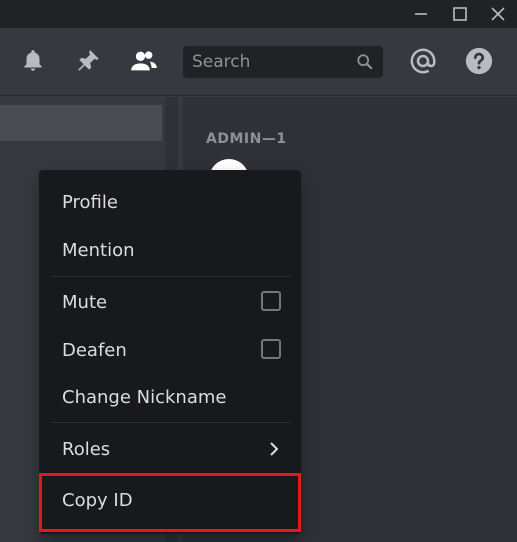  I want to click on close-icon, so click(498, 14).